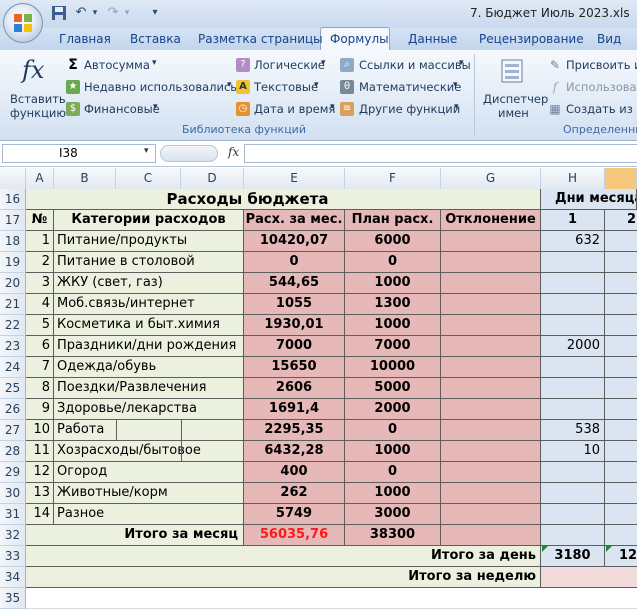 Image resolution: width=637 pixels, height=609 pixels. What do you see at coordinates (154, 63) in the screenshot?
I see `autosum-dropdown-icon: ▾` at bounding box center [154, 63].